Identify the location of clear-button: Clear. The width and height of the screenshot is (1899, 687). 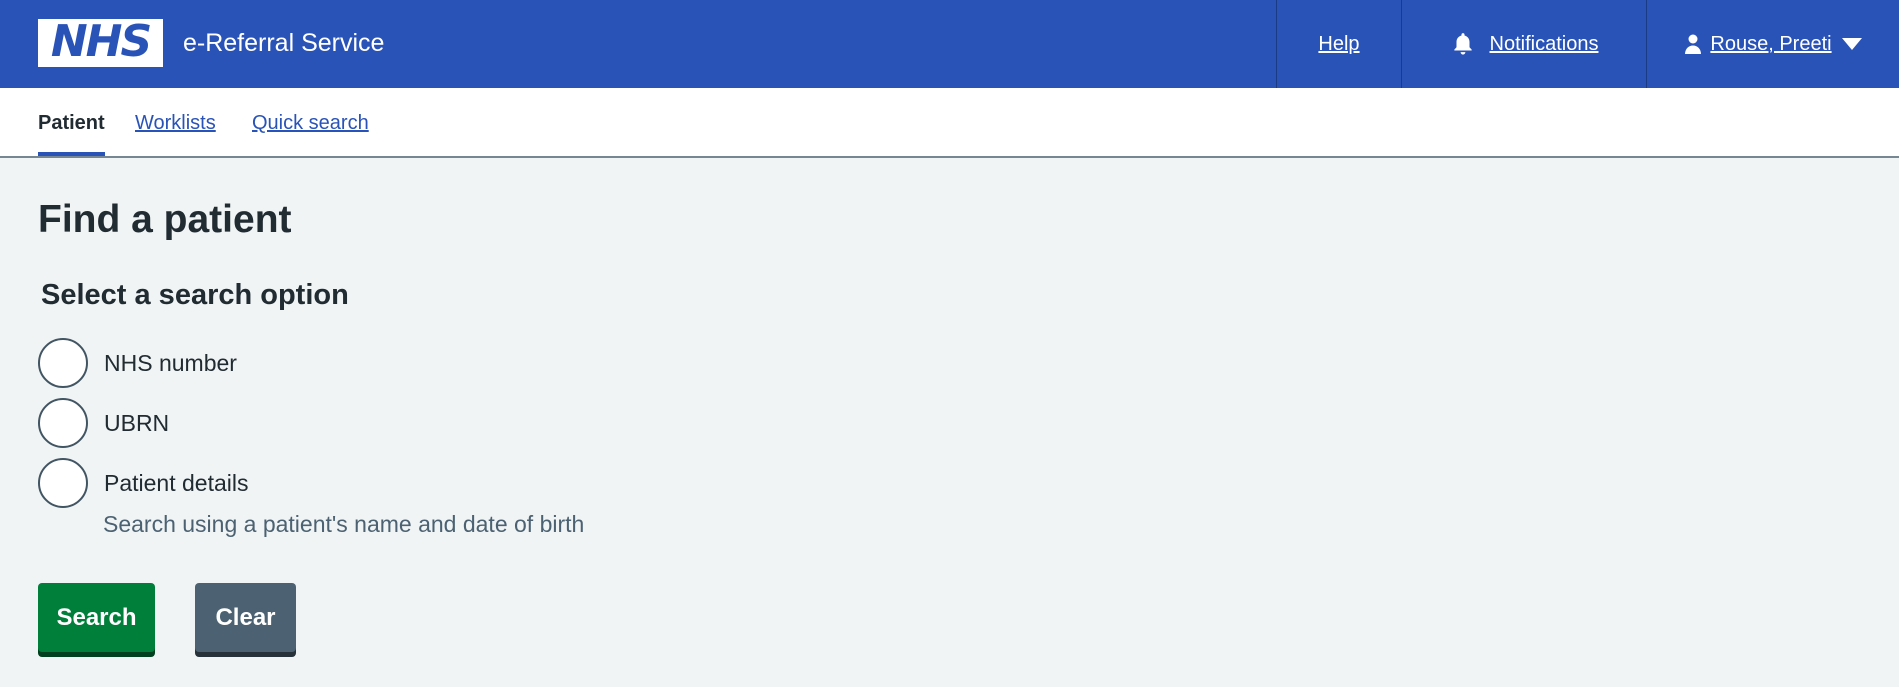
(245, 617).